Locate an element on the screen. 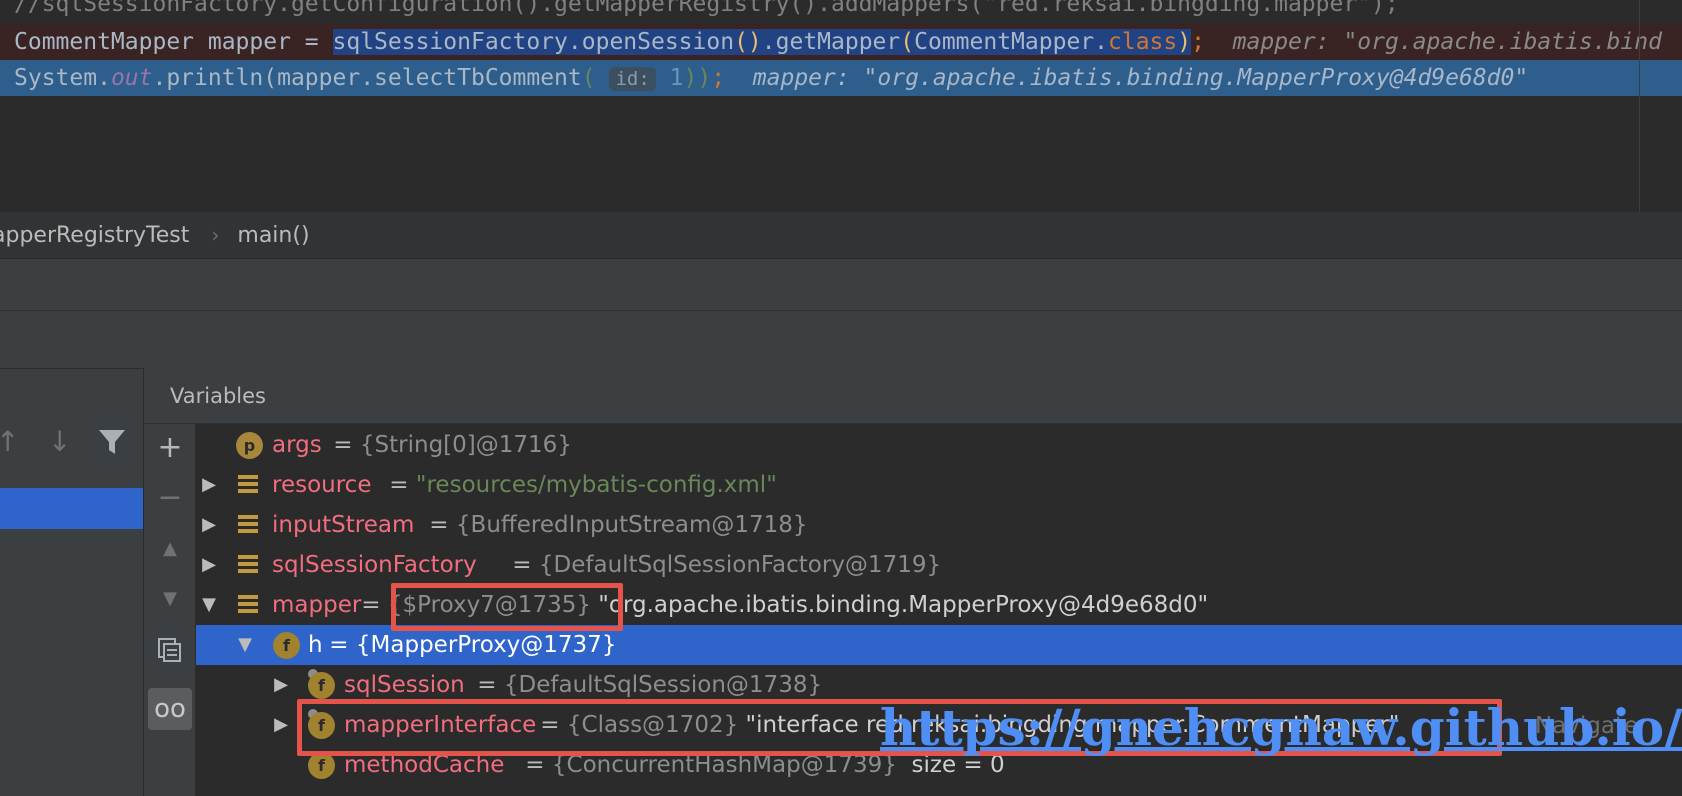 The image size is (1682, 796). code-arg: CommentMapper. is located at coordinates (1011, 42).